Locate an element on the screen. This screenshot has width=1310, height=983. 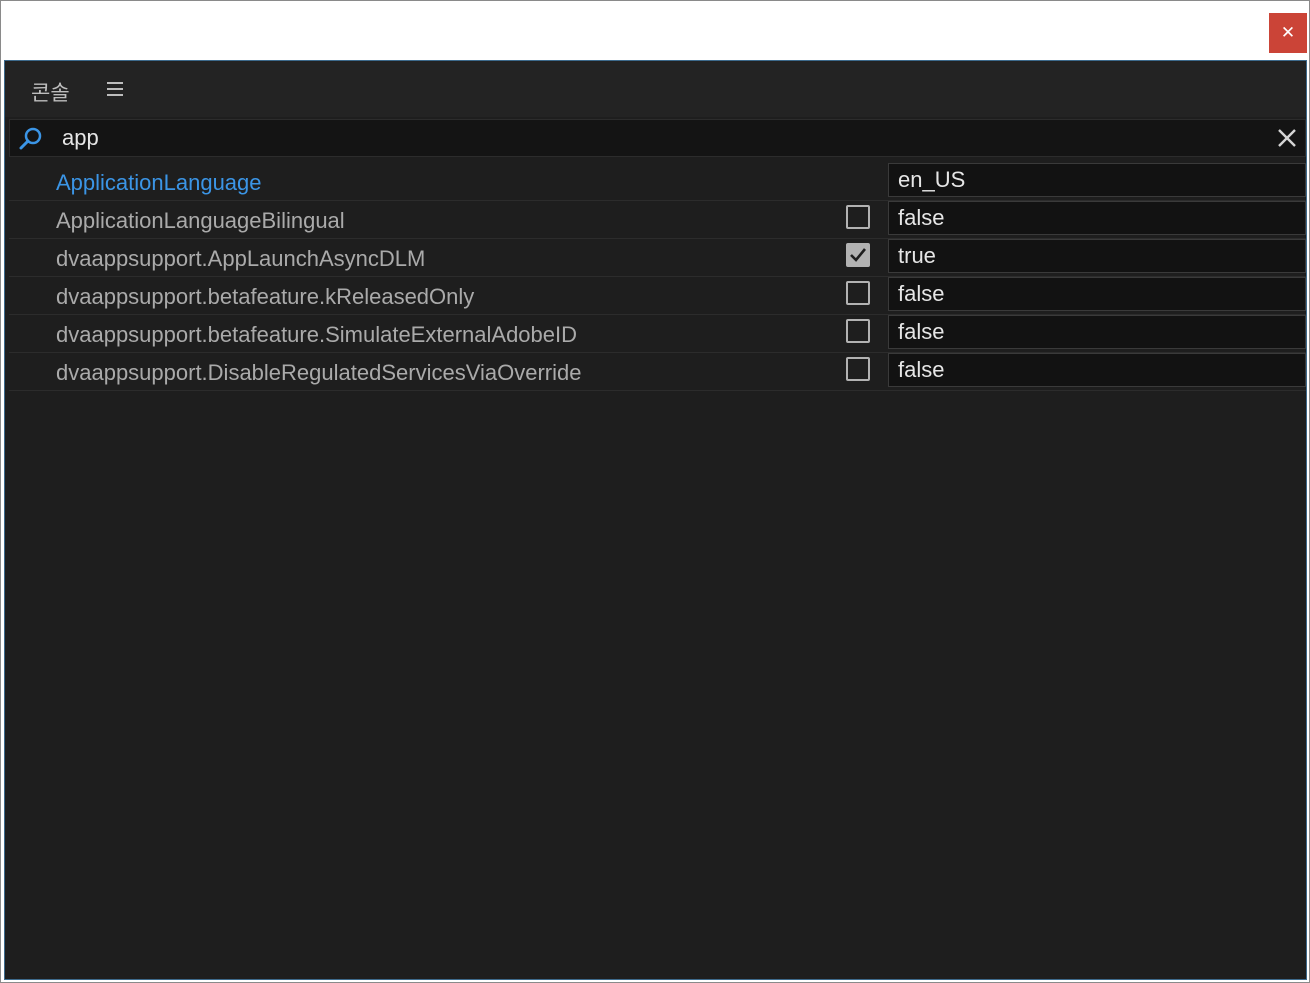
setting-value-field: en_US is located at coordinates (1097, 180).